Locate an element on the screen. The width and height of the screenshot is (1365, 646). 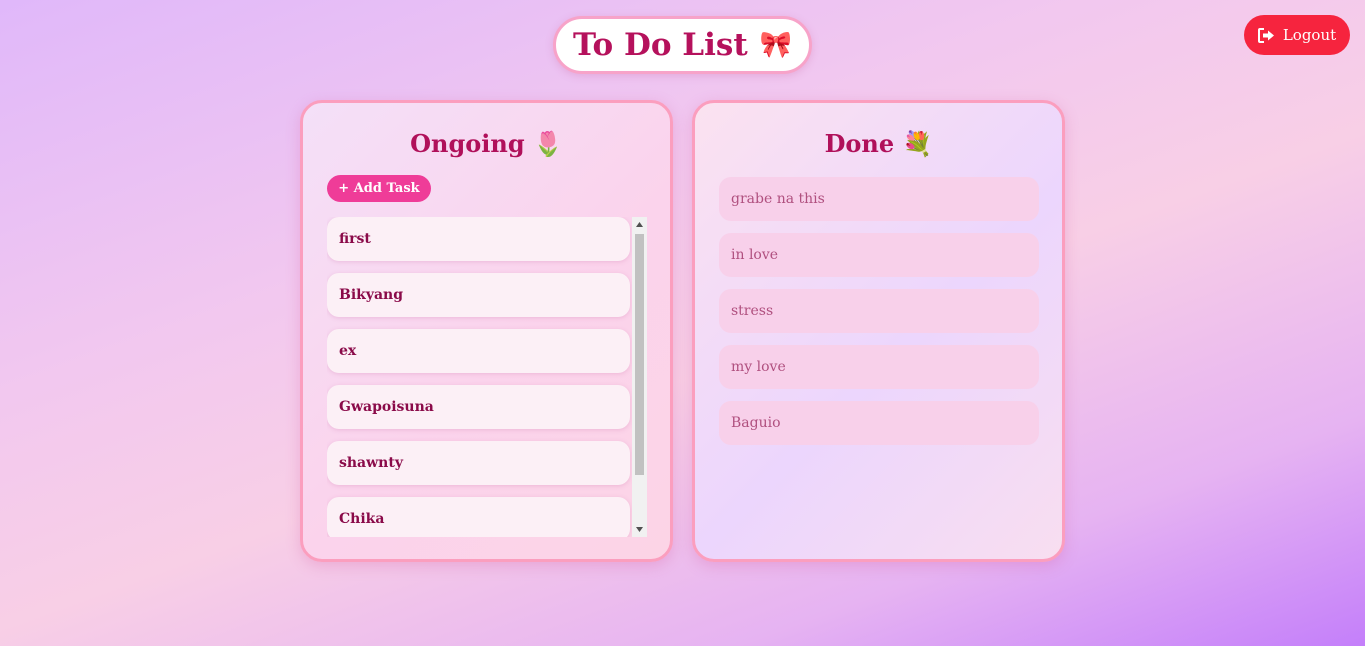
task-list-scrollbar is located at coordinates (639, 377).